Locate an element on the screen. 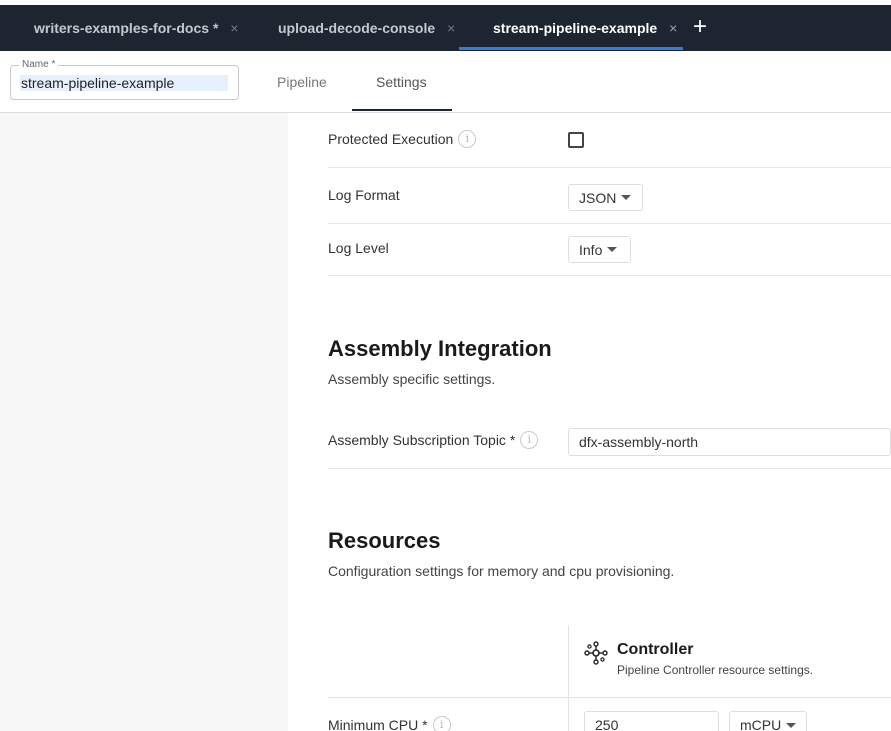  tab-label: writers-examples-for-docs * is located at coordinates (126, 28).